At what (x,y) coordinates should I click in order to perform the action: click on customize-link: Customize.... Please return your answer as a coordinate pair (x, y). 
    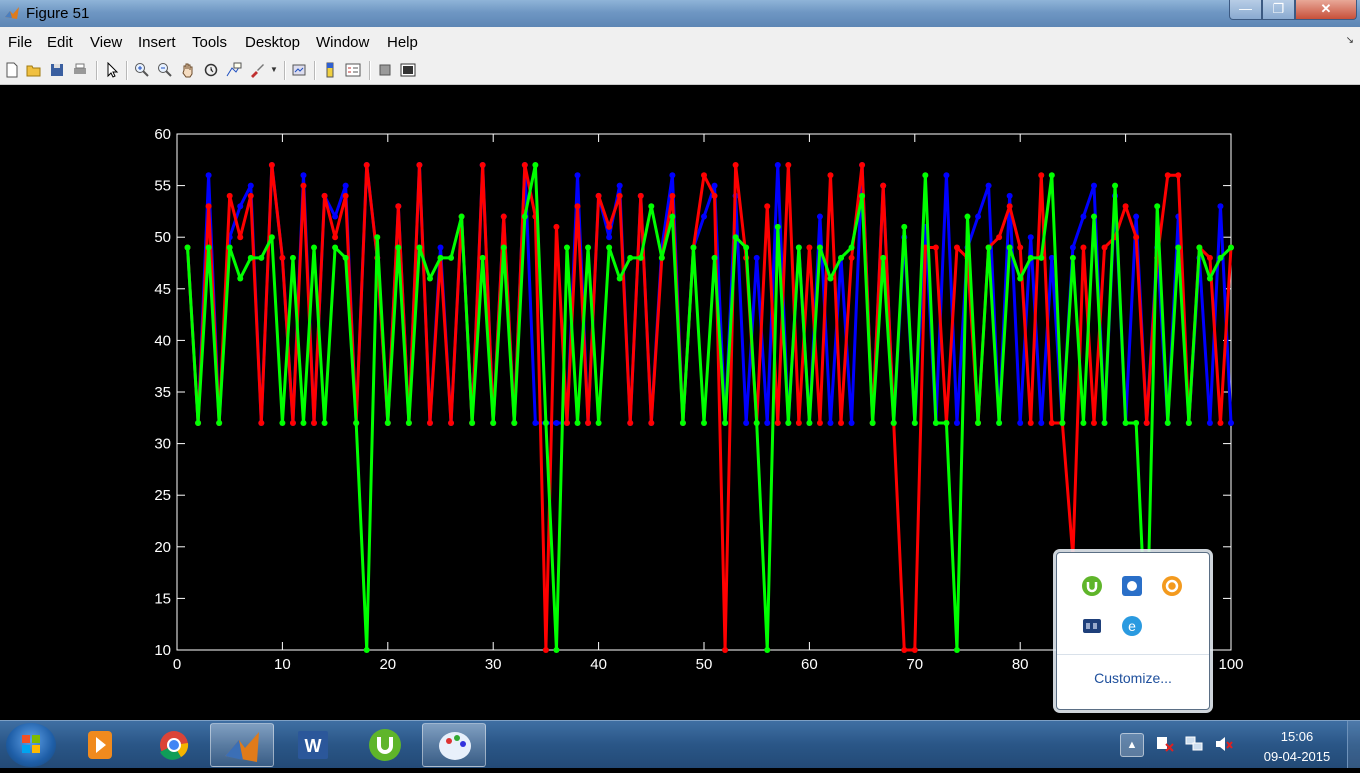
    Looking at the image, I should click on (1133, 678).